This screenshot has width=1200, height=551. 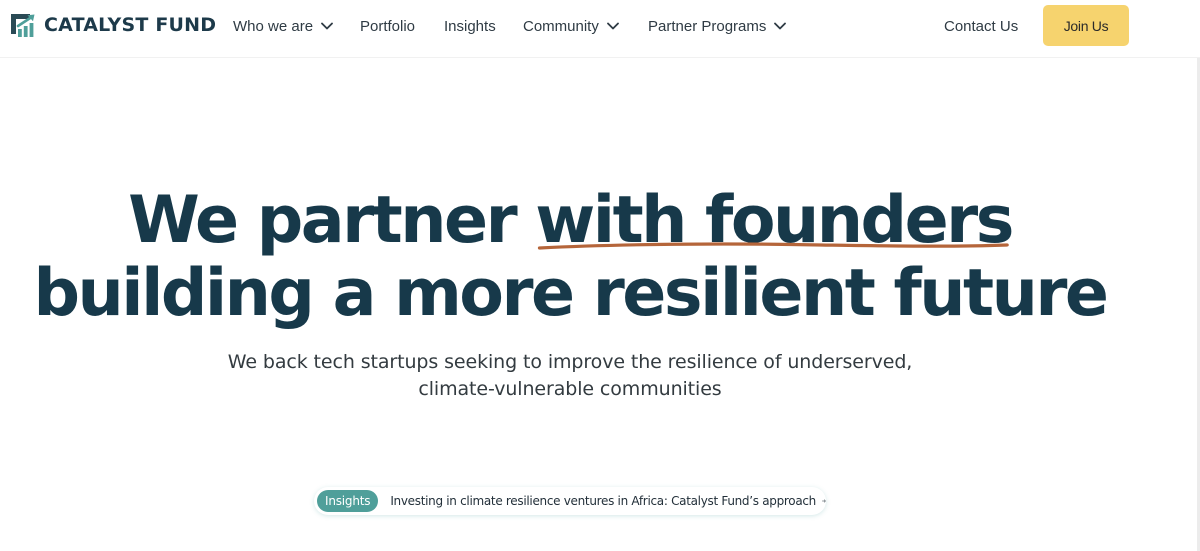 What do you see at coordinates (348, 501) in the screenshot?
I see `announcement-tag: Insights` at bounding box center [348, 501].